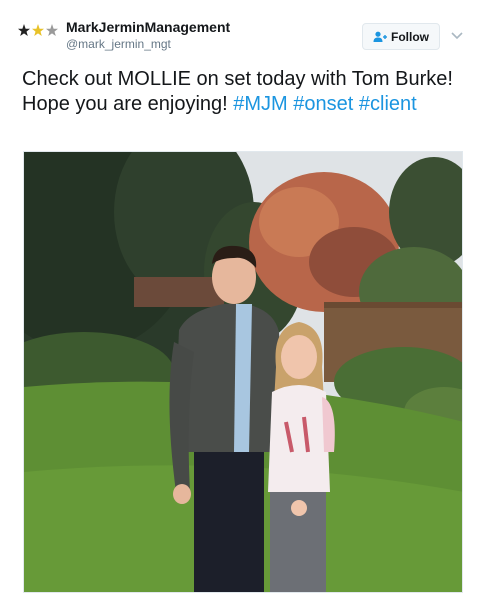 The height and width of the screenshot is (600, 480). I want to click on follow-button: Follow, so click(401, 36).